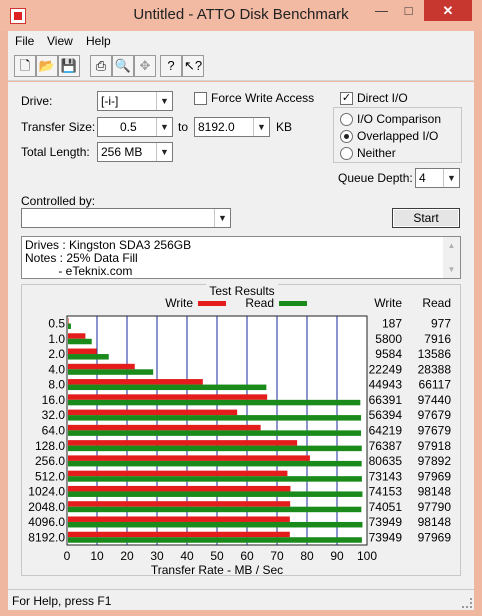 This screenshot has height=616, width=482. I want to click on notes-scrollbar: ▲ ▼, so click(451, 257).